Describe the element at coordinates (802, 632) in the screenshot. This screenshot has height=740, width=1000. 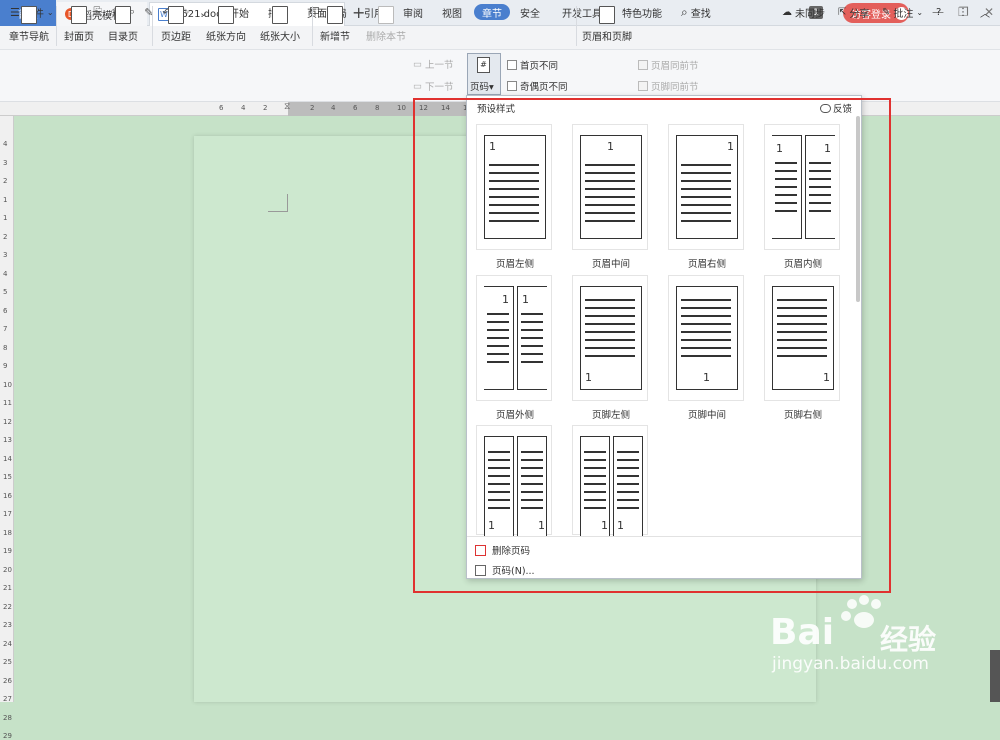
I see `watermark-brand-left: Bai` at that location.